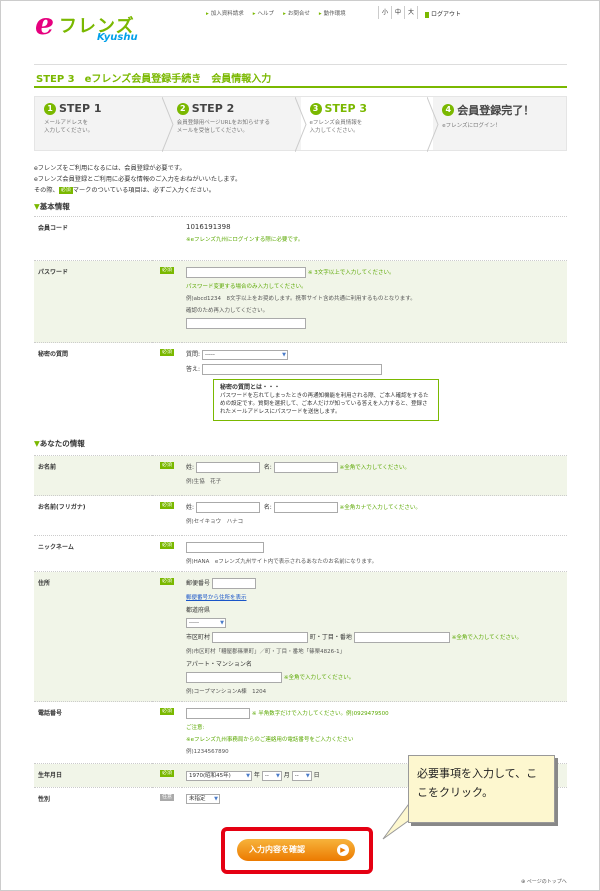  What do you see at coordinates (374, 468) in the screenshot?
I see `name-note: ※全角で入力してください。` at bounding box center [374, 468].